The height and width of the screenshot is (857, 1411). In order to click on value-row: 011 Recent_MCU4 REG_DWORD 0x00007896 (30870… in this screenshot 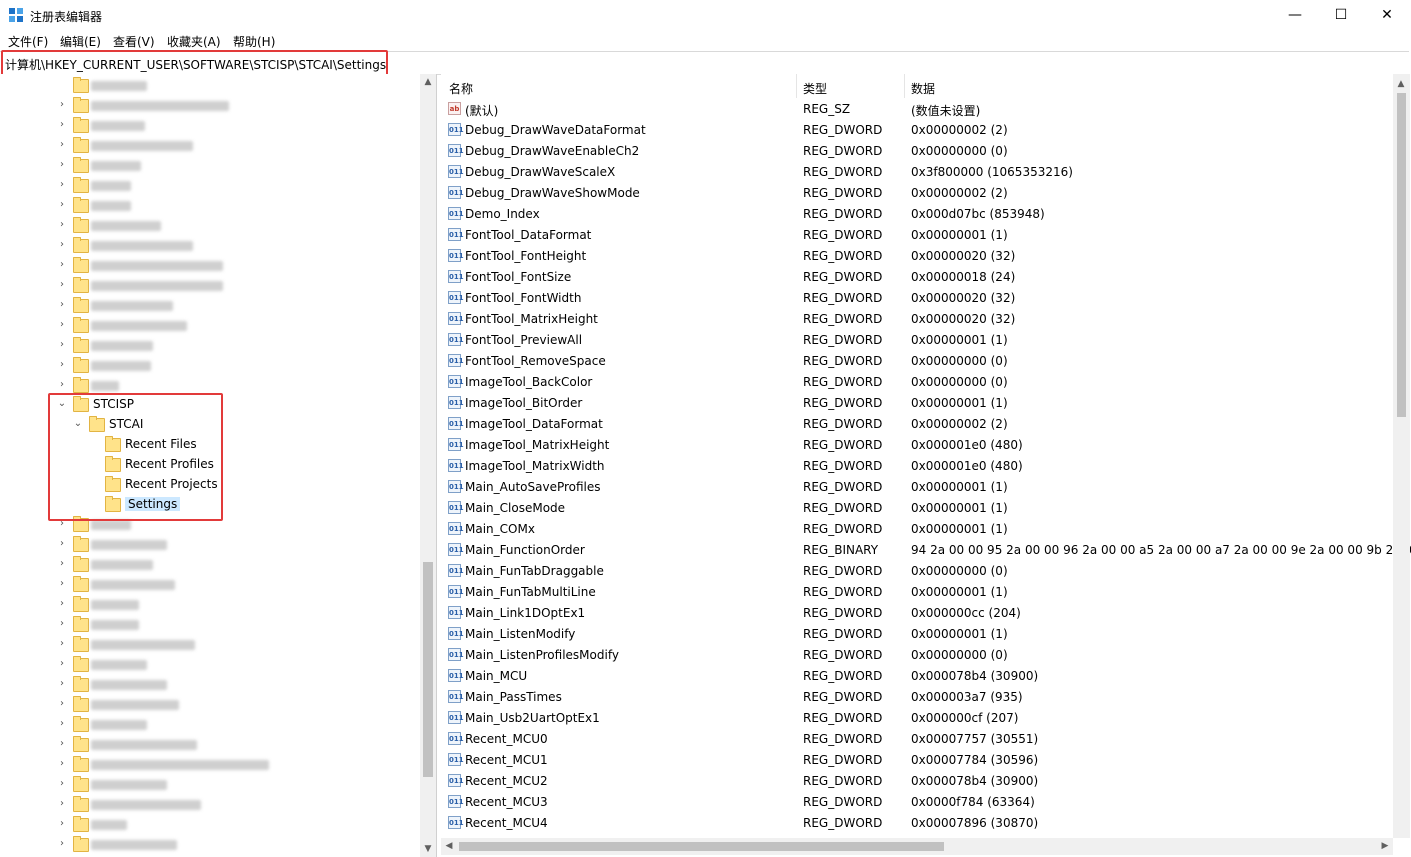, I will do `click(917, 823)`.